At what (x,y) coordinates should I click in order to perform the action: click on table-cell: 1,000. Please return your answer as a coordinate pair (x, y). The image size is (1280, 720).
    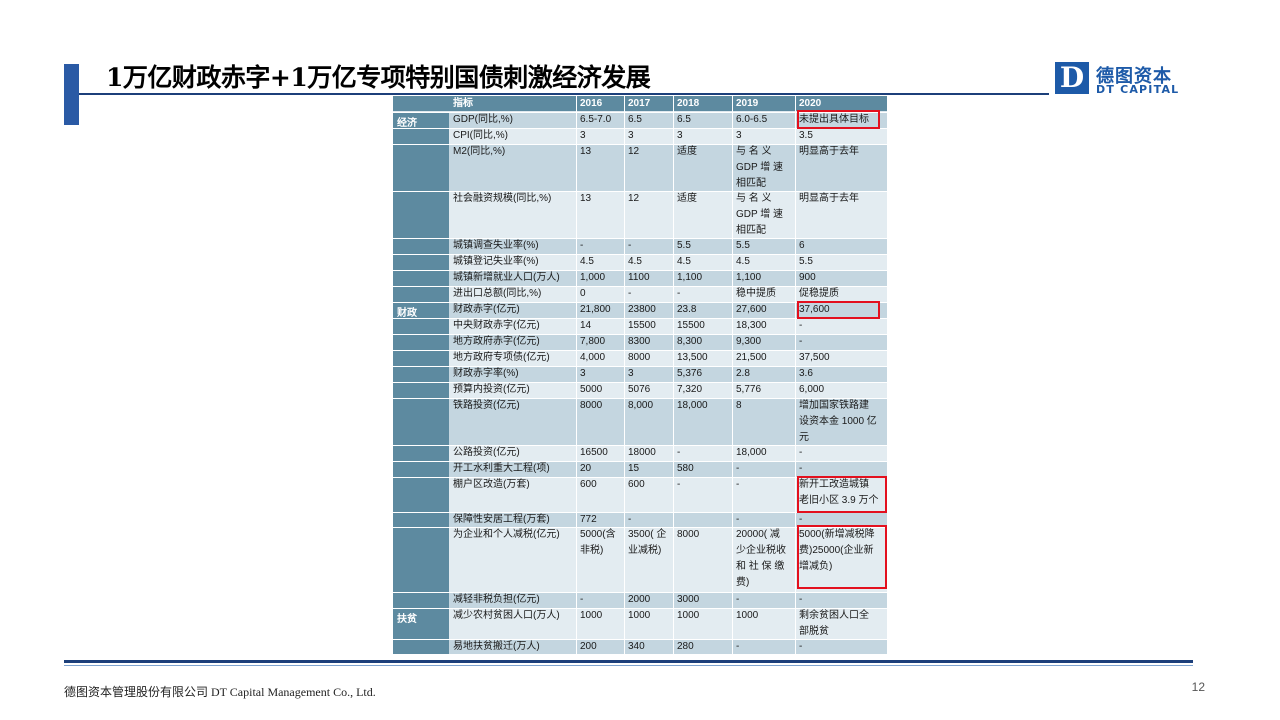
    Looking at the image, I should click on (593, 277).